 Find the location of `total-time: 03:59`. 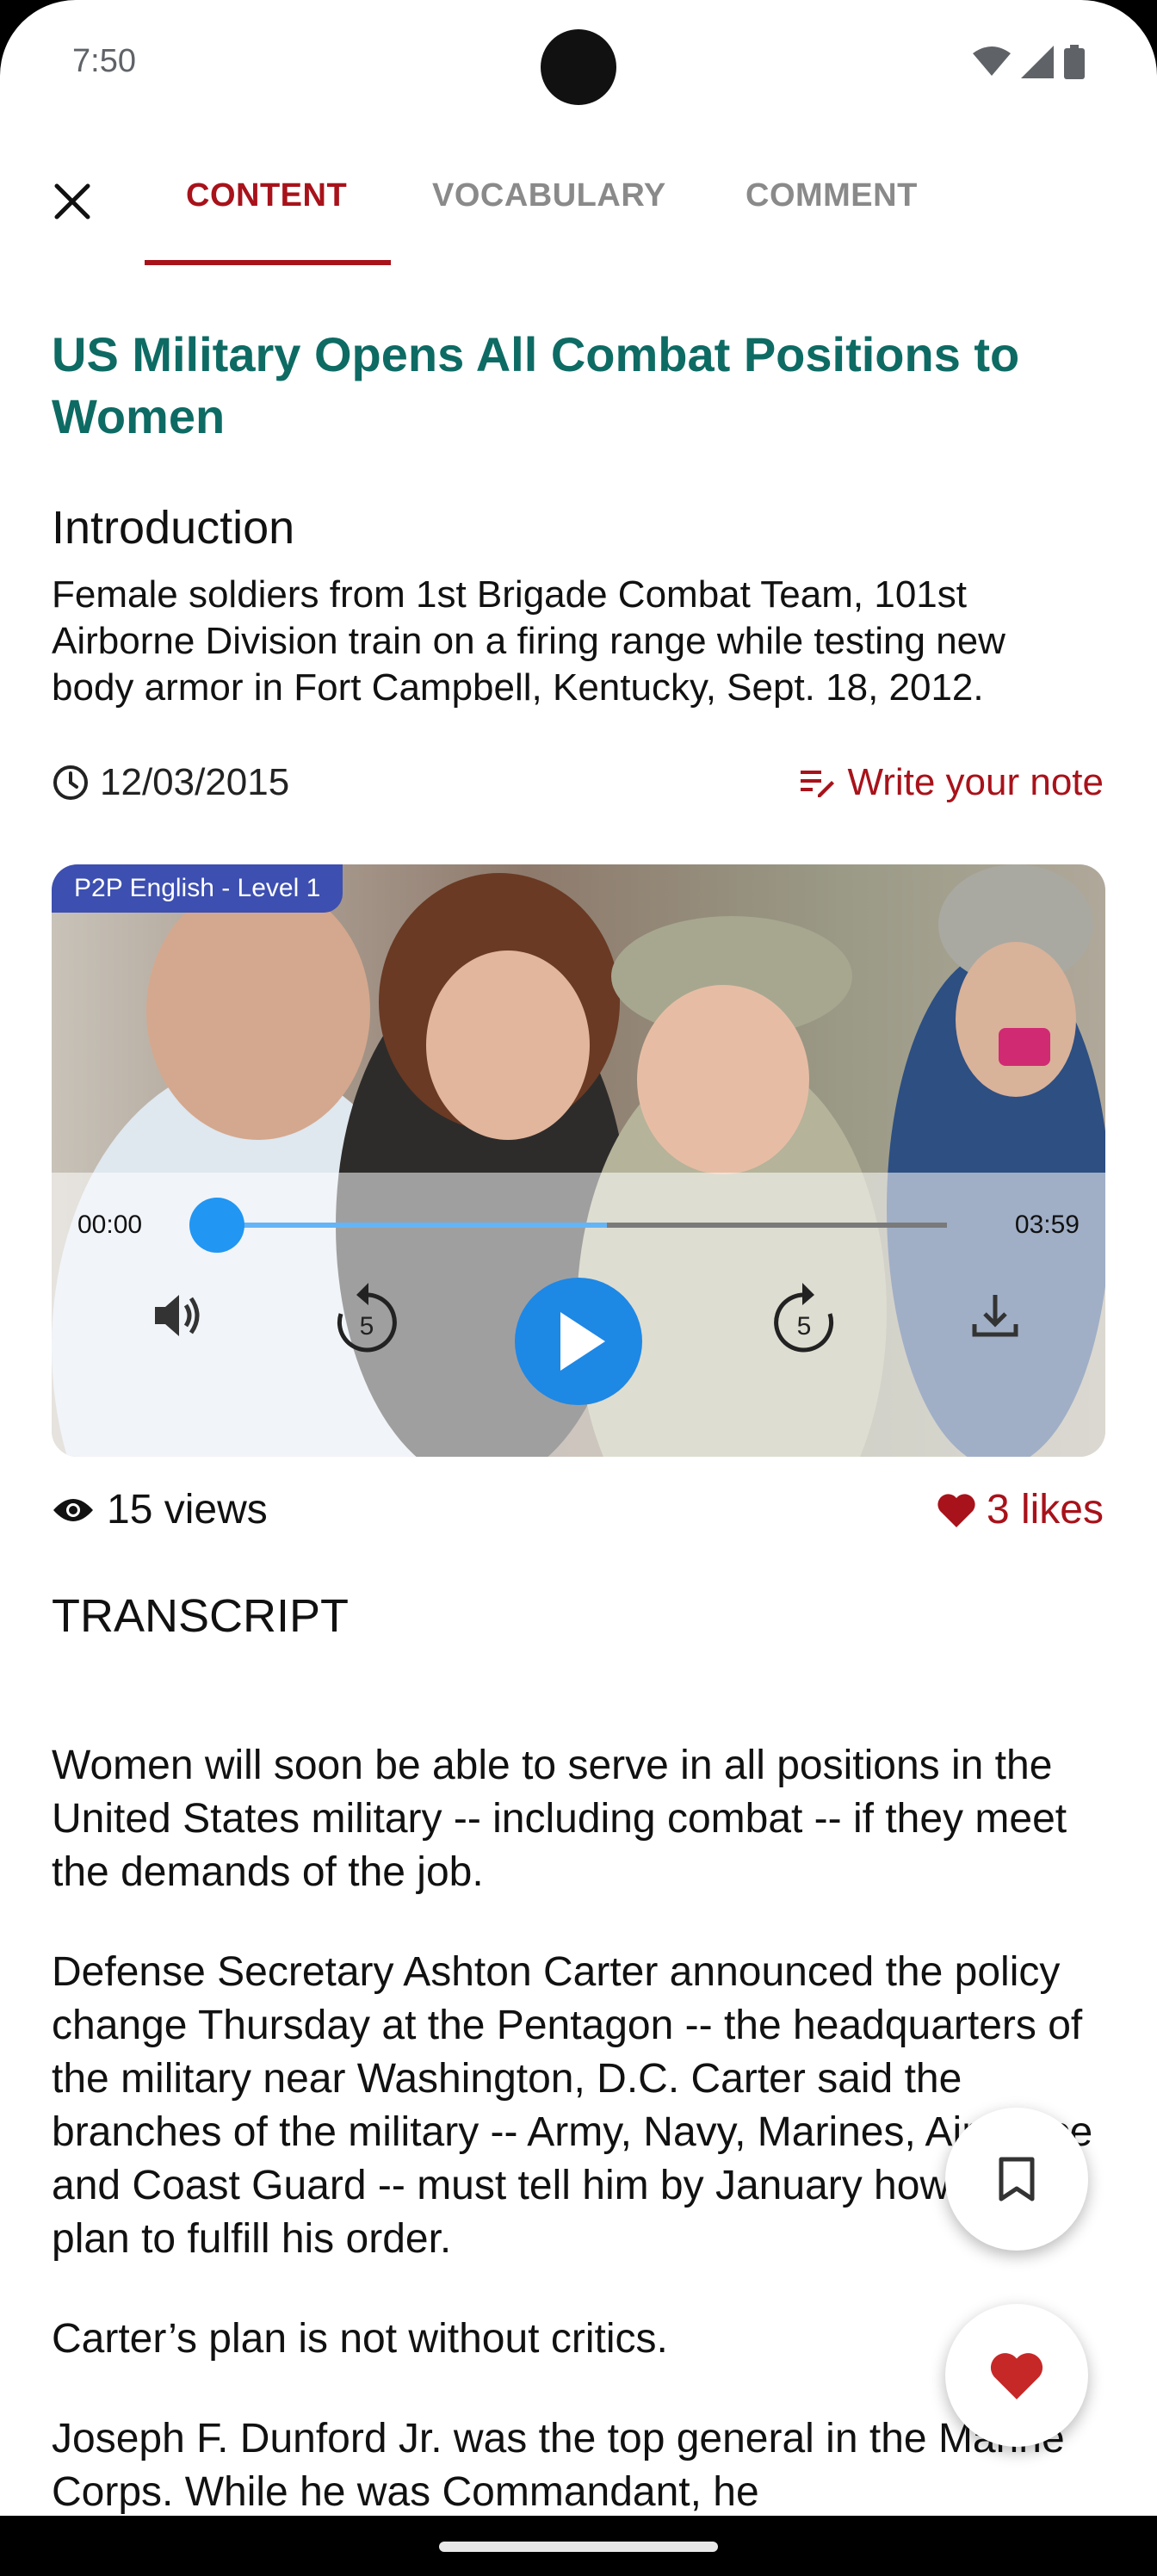

total-time: 03:59 is located at coordinates (1047, 1225).